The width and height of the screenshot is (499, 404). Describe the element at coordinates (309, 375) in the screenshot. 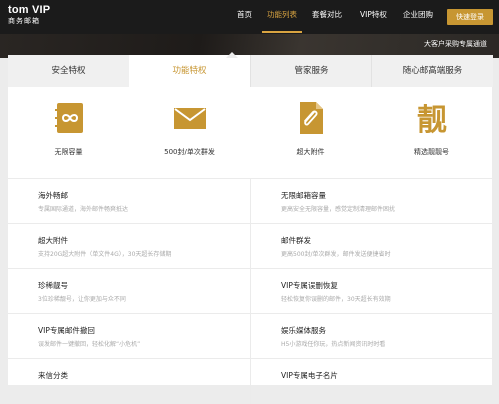

I see `item-title: VIP专属电子名片` at that location.